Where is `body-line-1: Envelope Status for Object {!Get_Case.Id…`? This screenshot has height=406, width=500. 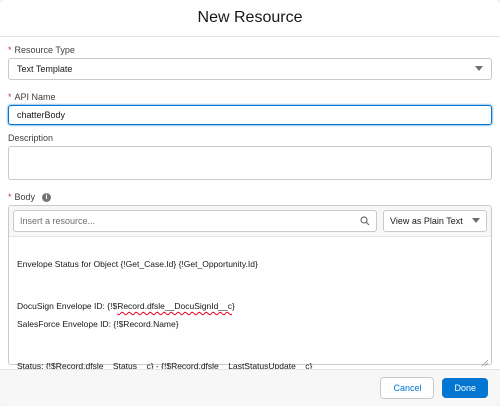
body-line-1: Envelope Status for Object {!Get_Case.Id… is located at coordinates (137, 264).